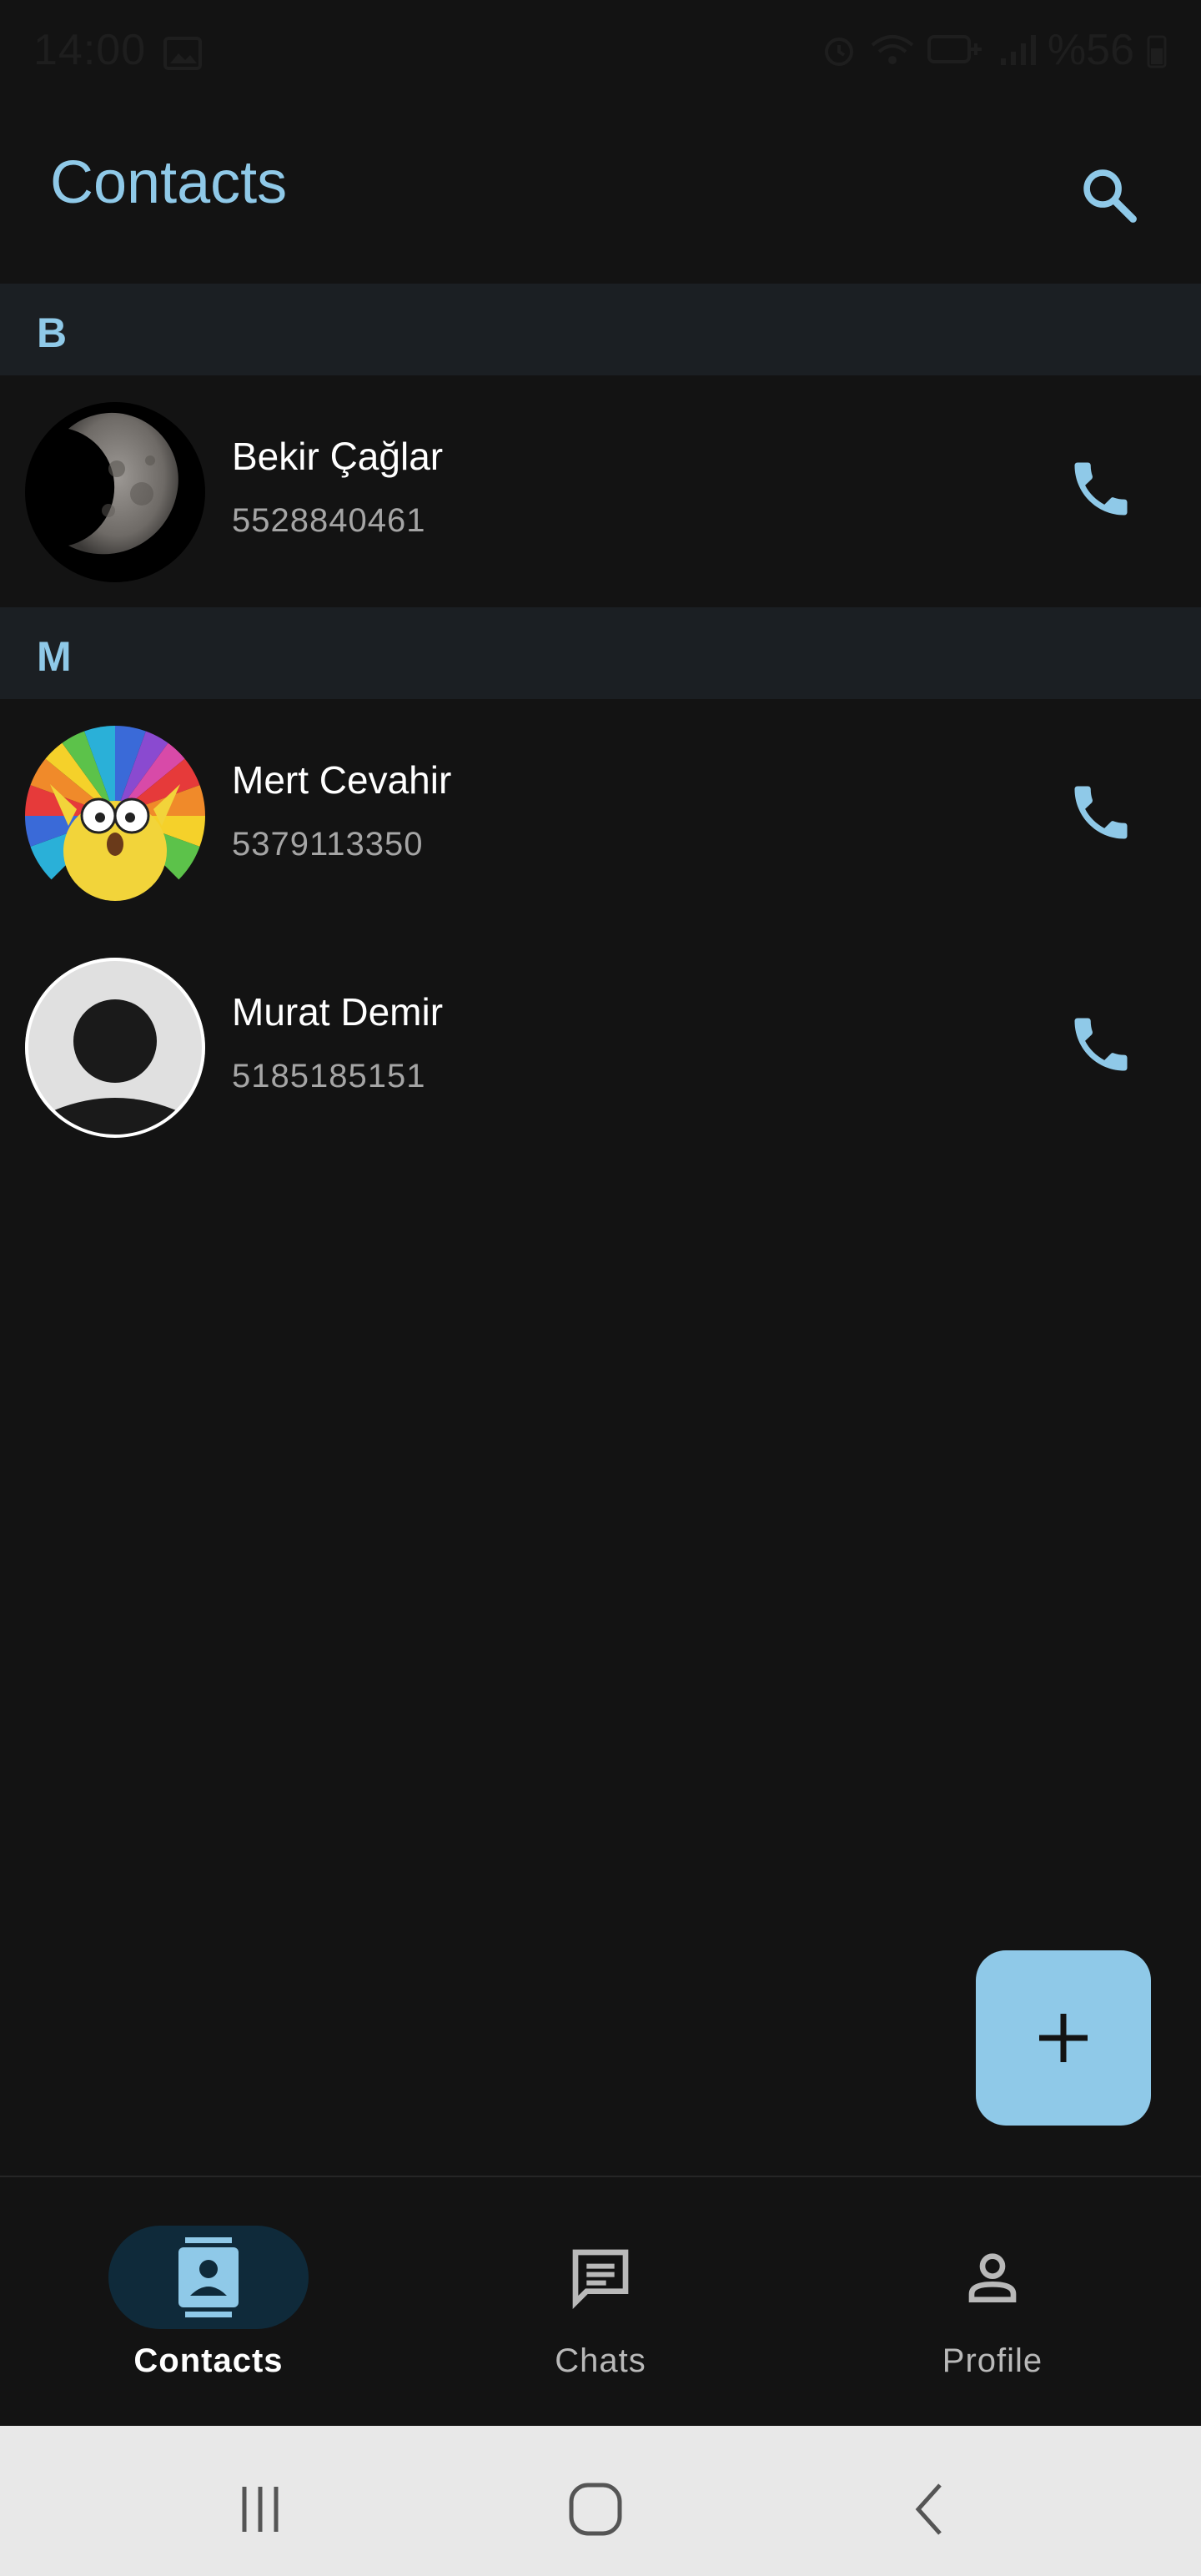 Image resolution: width=1201 pixels, height=2576 pixels. Describe the element at coordinates (329, 1076) in the screenshot. I see `contact-phone: 5185185151` at that location.